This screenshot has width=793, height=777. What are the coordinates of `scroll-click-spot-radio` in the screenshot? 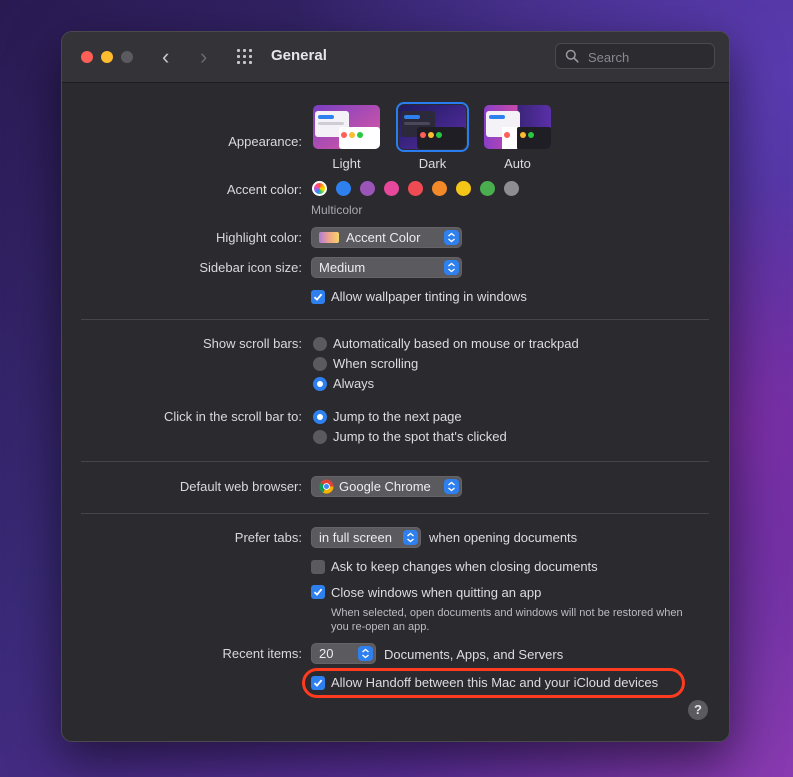 It's located at (320, 437).